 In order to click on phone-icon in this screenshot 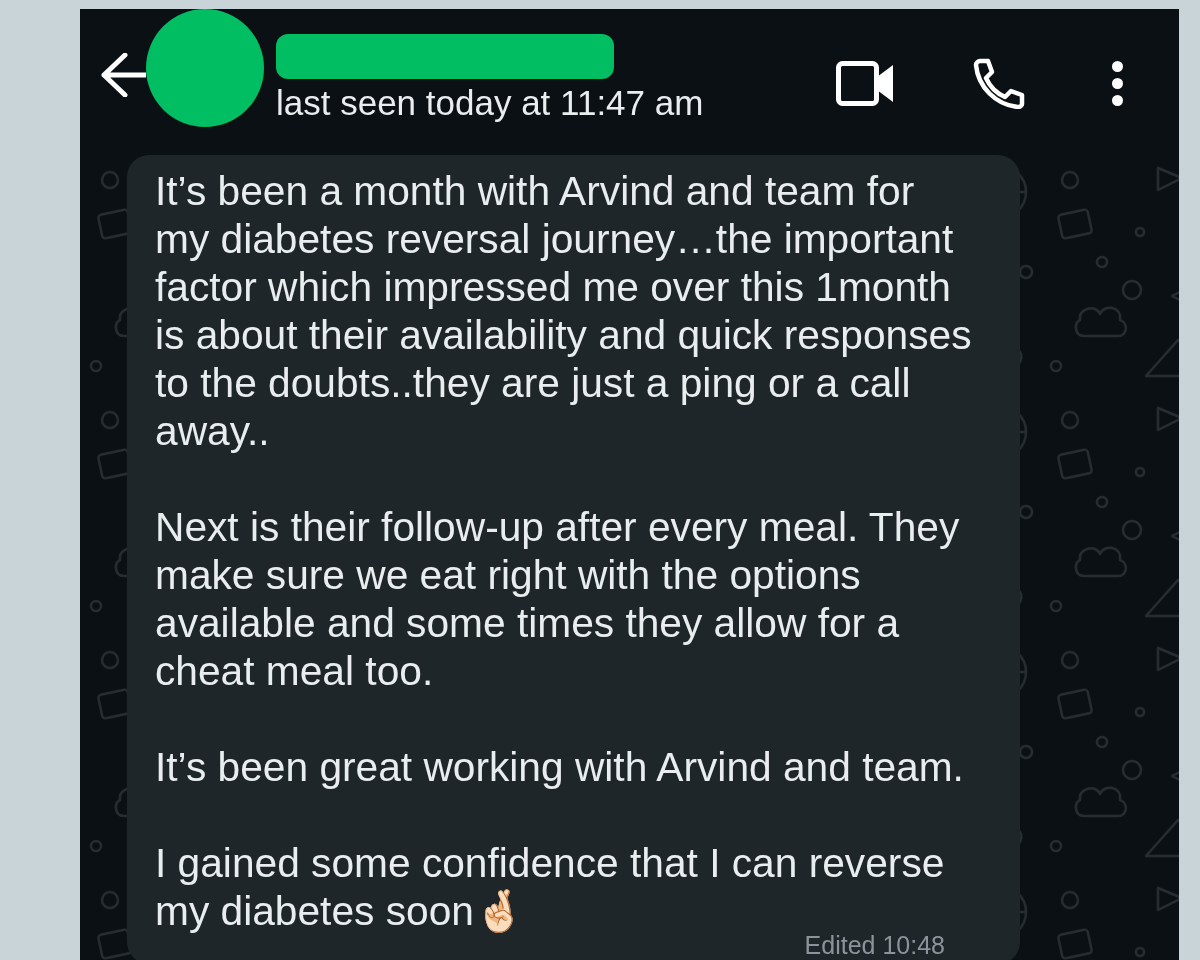, I will do `click(999, 83)`.